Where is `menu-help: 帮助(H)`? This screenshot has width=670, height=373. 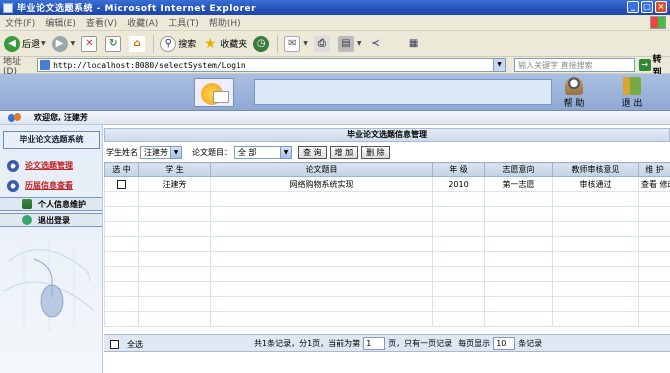 menu-help: 帮助(H) is located at coordinates (225, 22).